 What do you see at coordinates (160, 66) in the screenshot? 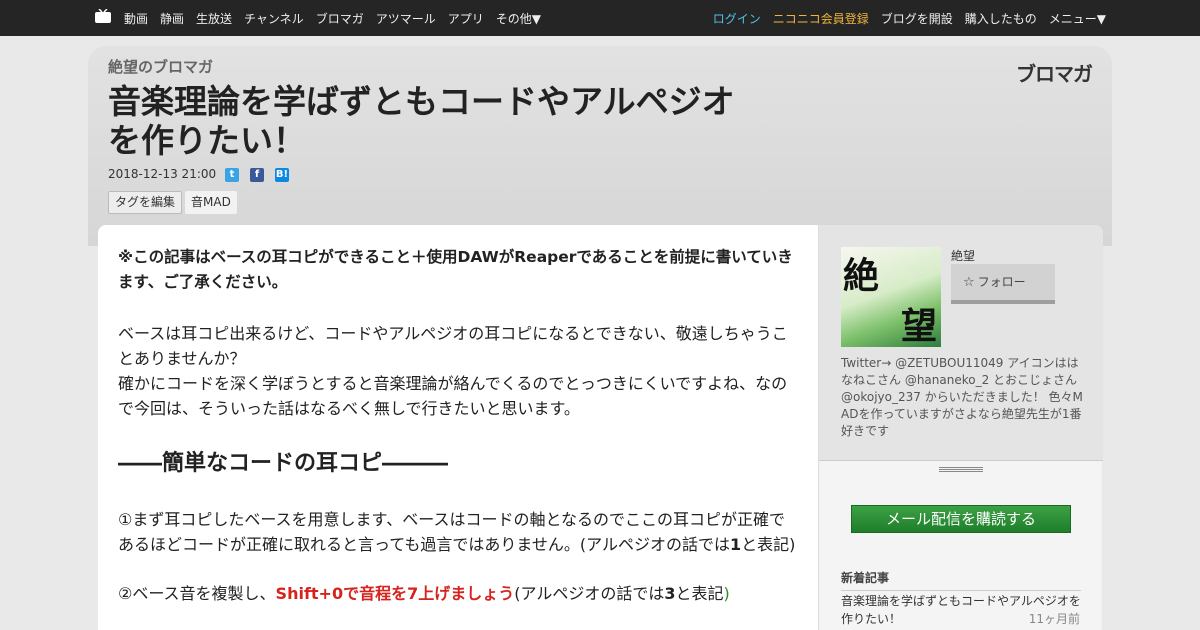
I see `blog-name: 絶望のブロマガ` at bounding box center [160, 66].